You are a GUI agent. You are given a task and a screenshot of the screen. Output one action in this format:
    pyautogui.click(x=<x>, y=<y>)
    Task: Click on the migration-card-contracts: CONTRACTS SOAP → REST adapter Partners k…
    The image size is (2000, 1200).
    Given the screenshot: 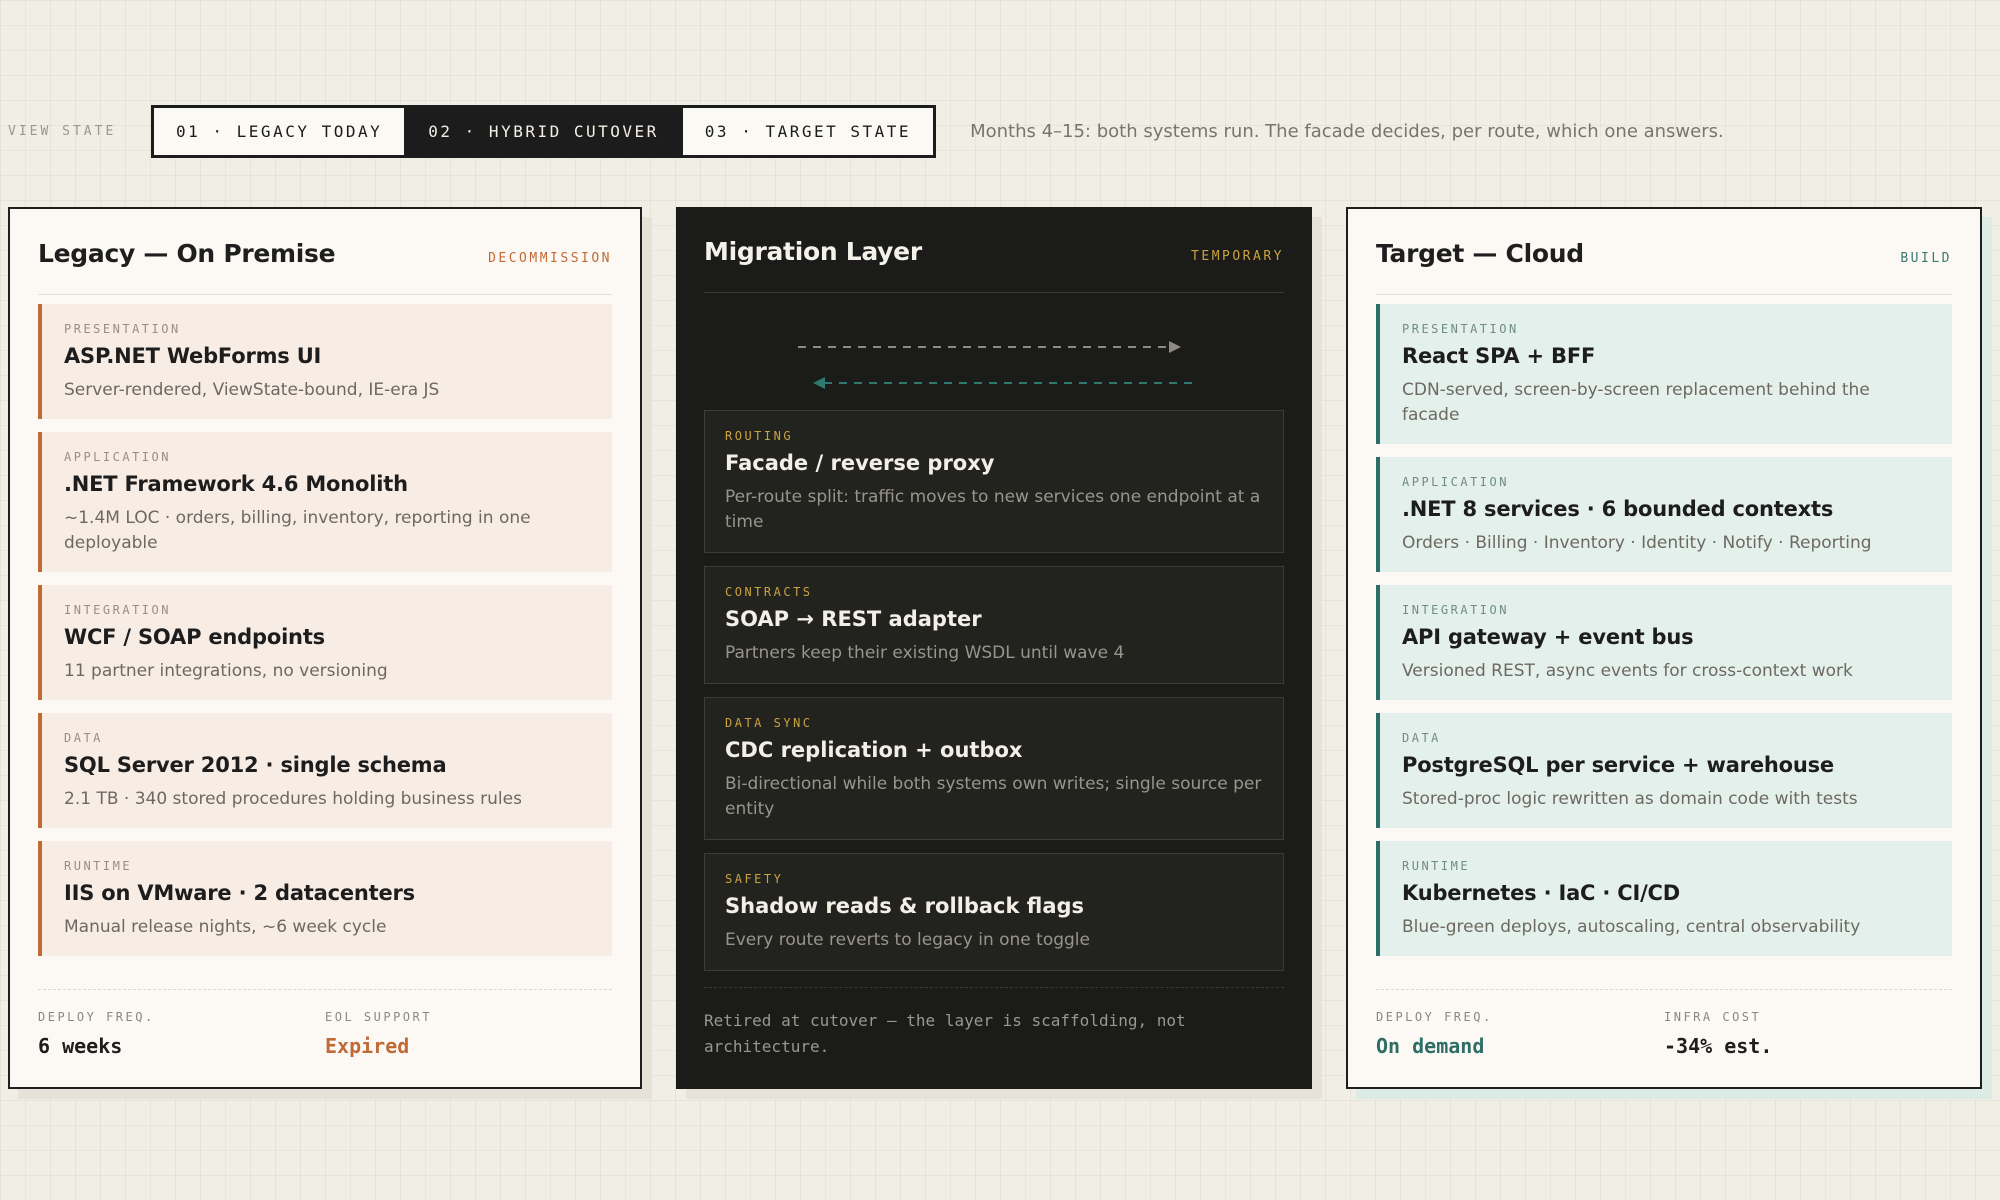 What is the action you would take?
    pyautogui.click(x=994, y=625)
    